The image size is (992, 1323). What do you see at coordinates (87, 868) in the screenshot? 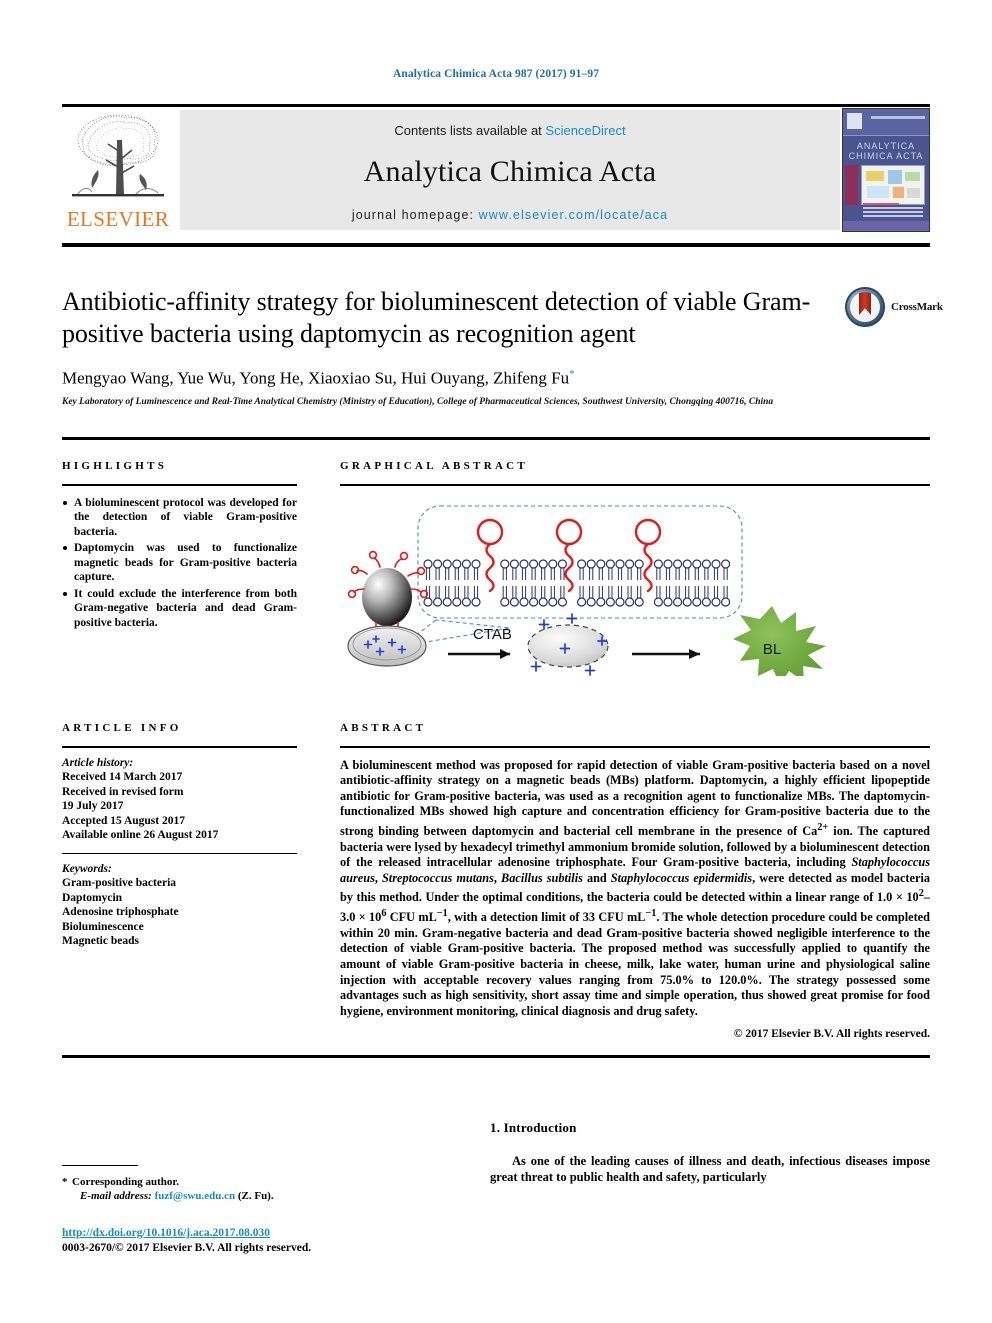
I see `keywords-label: Keywords:` at bounding box center [87, 868].